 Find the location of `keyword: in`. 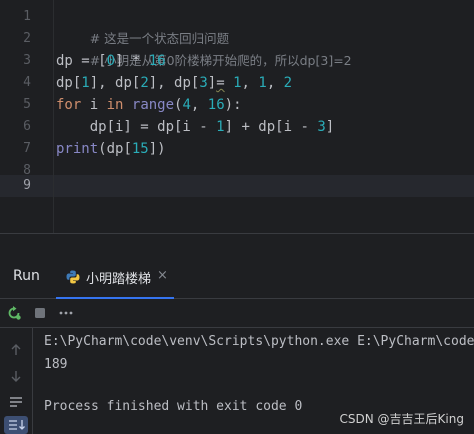

keyword: in is located at coordinates (115, 105).